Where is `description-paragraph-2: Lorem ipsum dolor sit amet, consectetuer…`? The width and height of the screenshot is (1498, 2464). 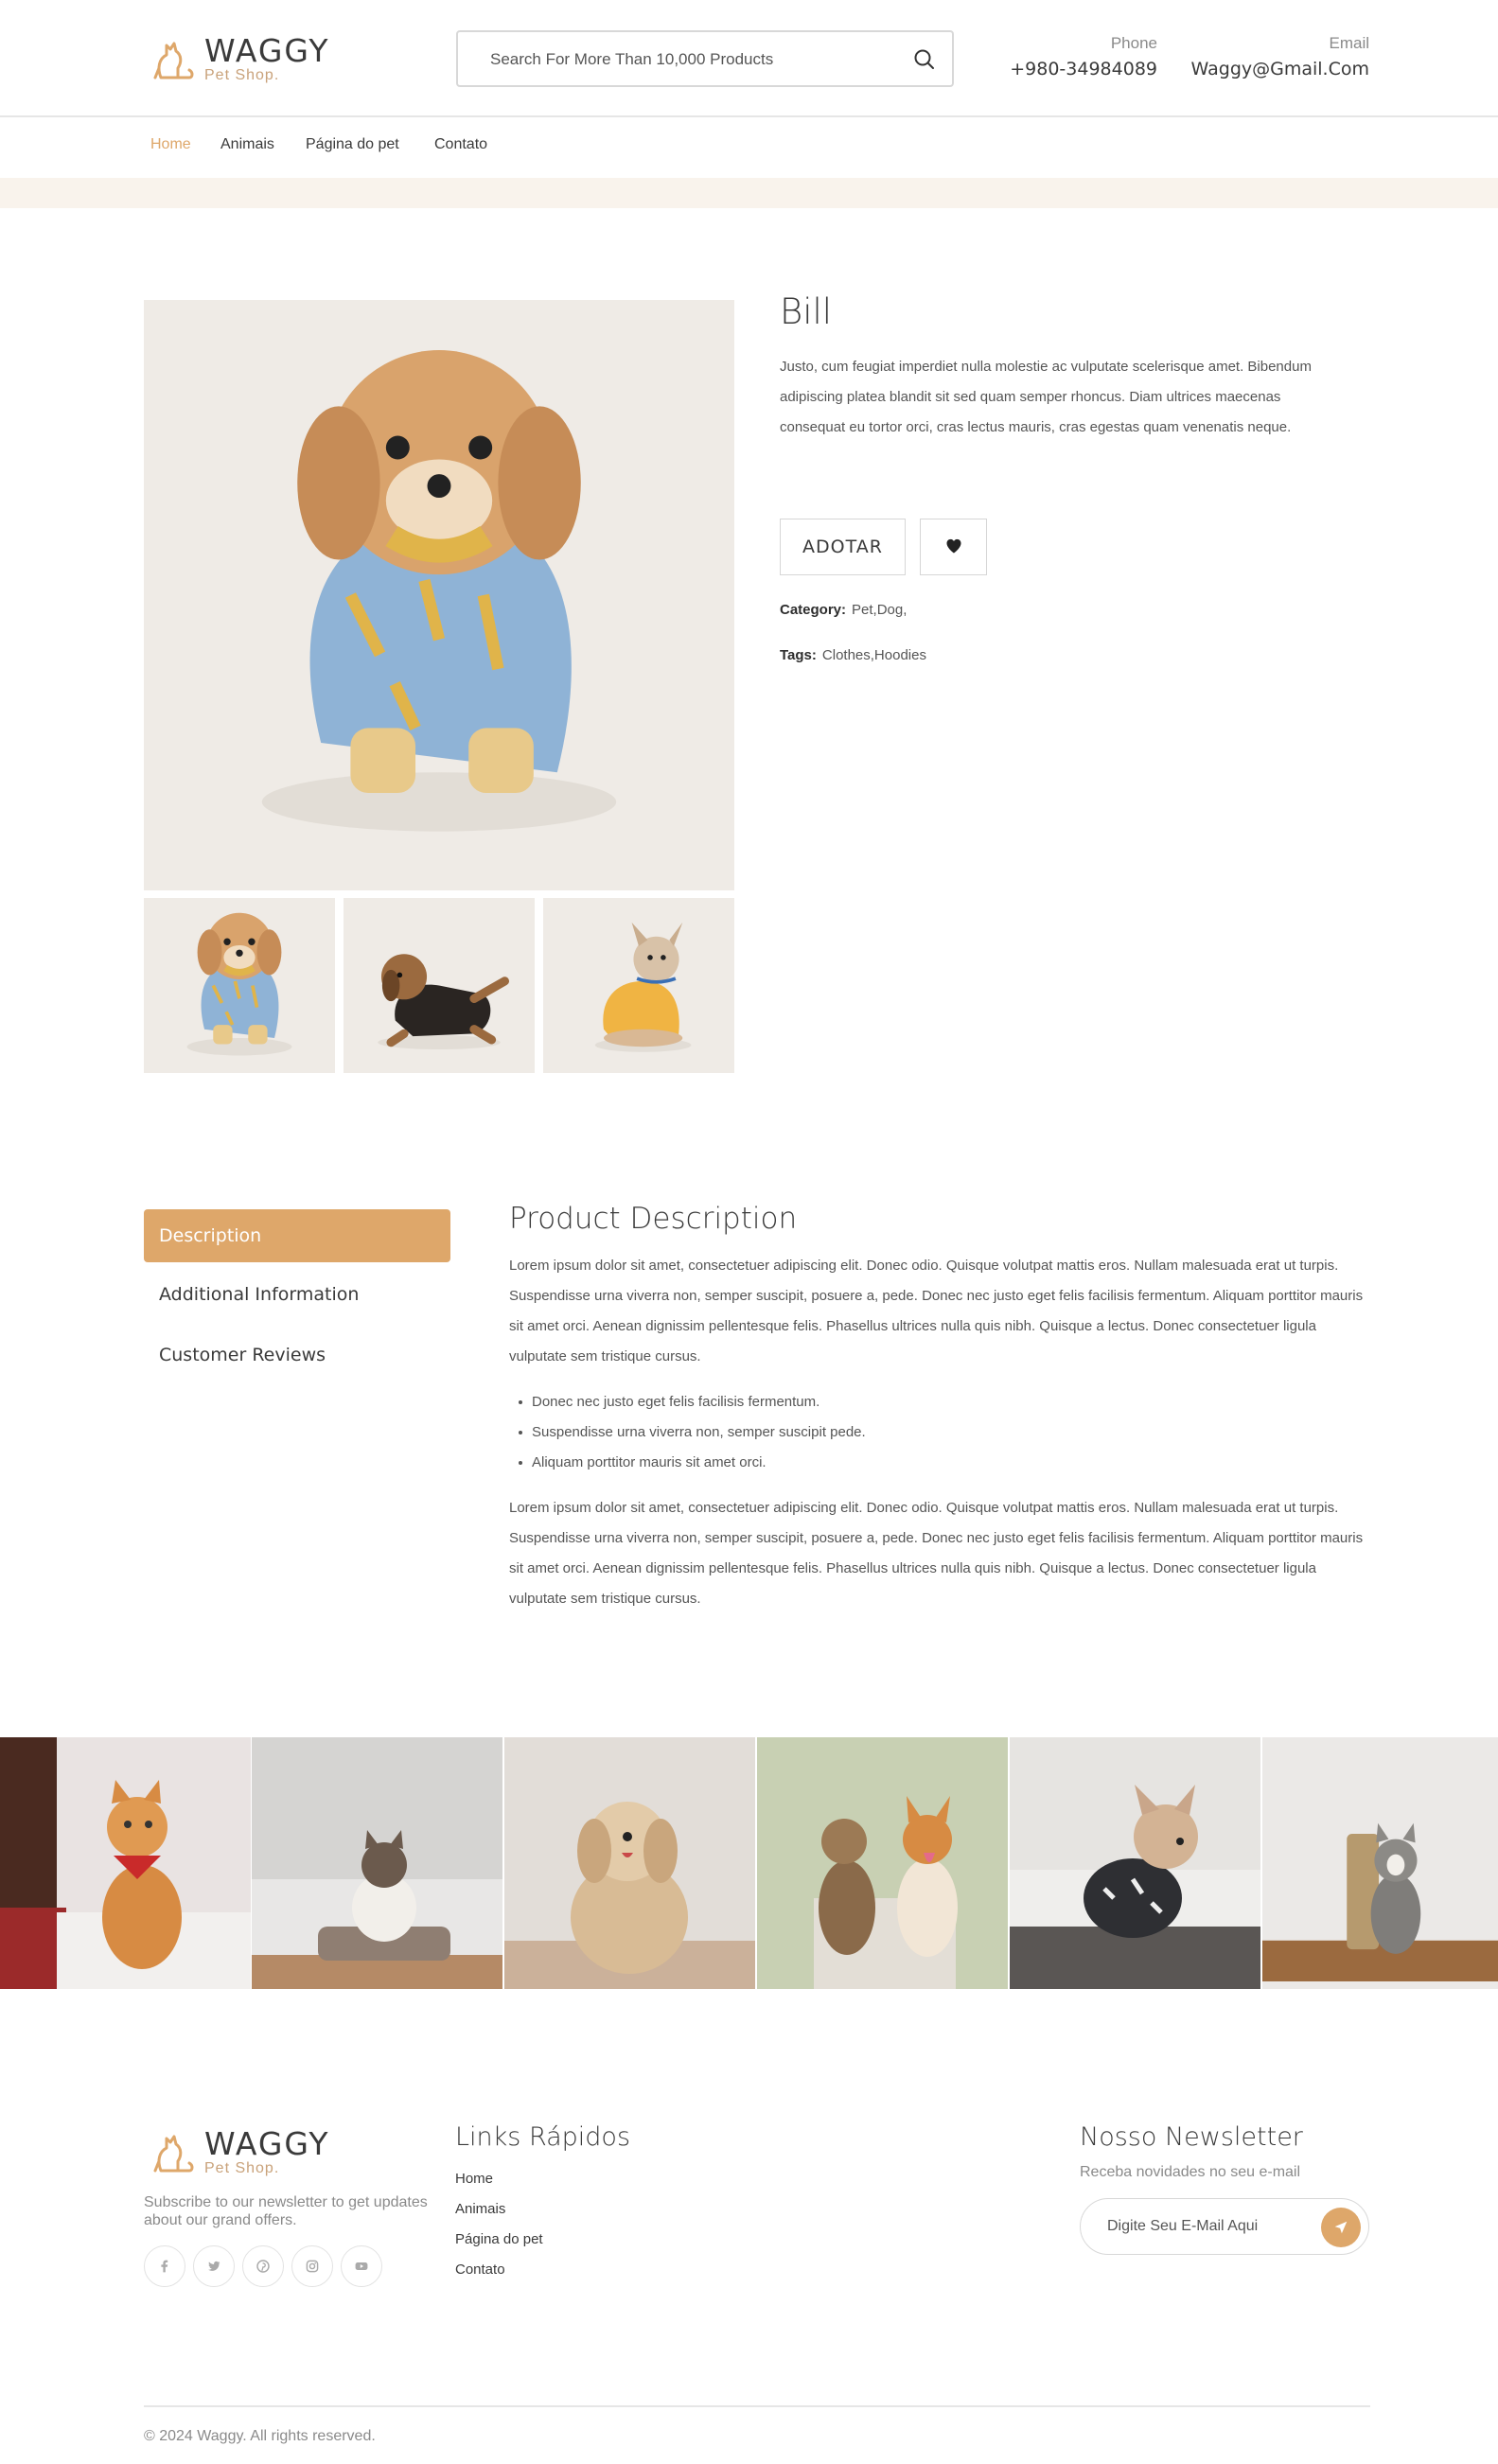
description-paragraph-2: Lorem ipsum dolor sit amet, consectetuer… is located at coordinates (936, 1554).